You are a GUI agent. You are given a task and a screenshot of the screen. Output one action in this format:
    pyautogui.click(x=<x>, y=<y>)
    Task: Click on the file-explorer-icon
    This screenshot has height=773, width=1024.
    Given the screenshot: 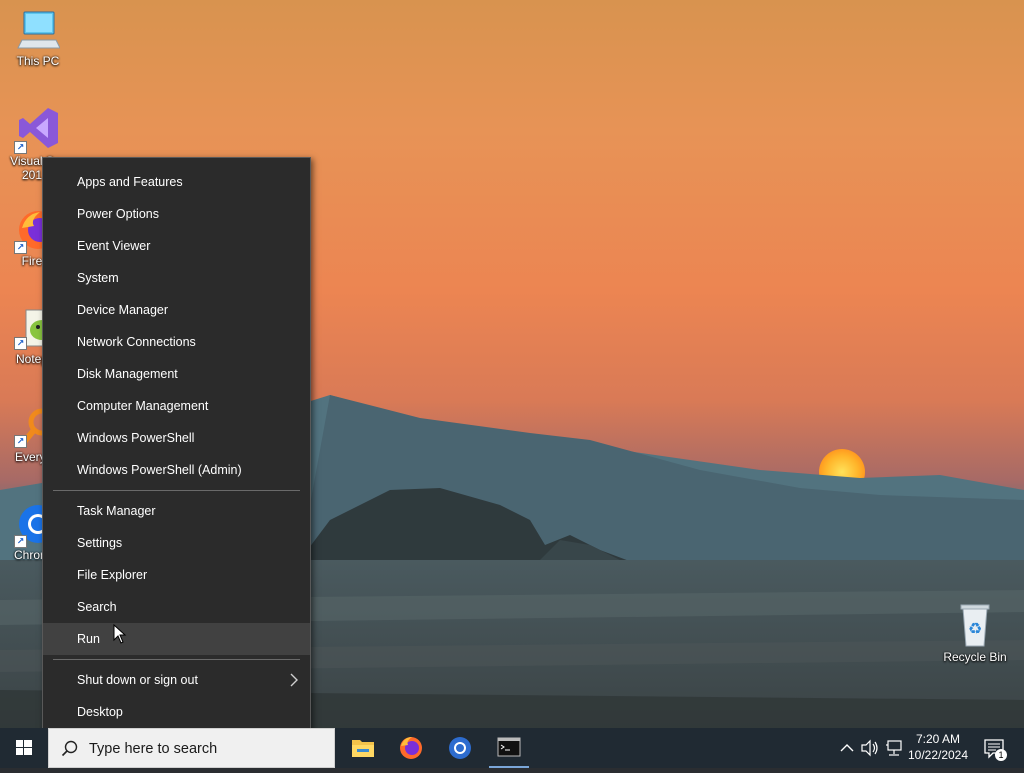 What is the action you would take?
    pyautogui.click(x=363, y=748)
    